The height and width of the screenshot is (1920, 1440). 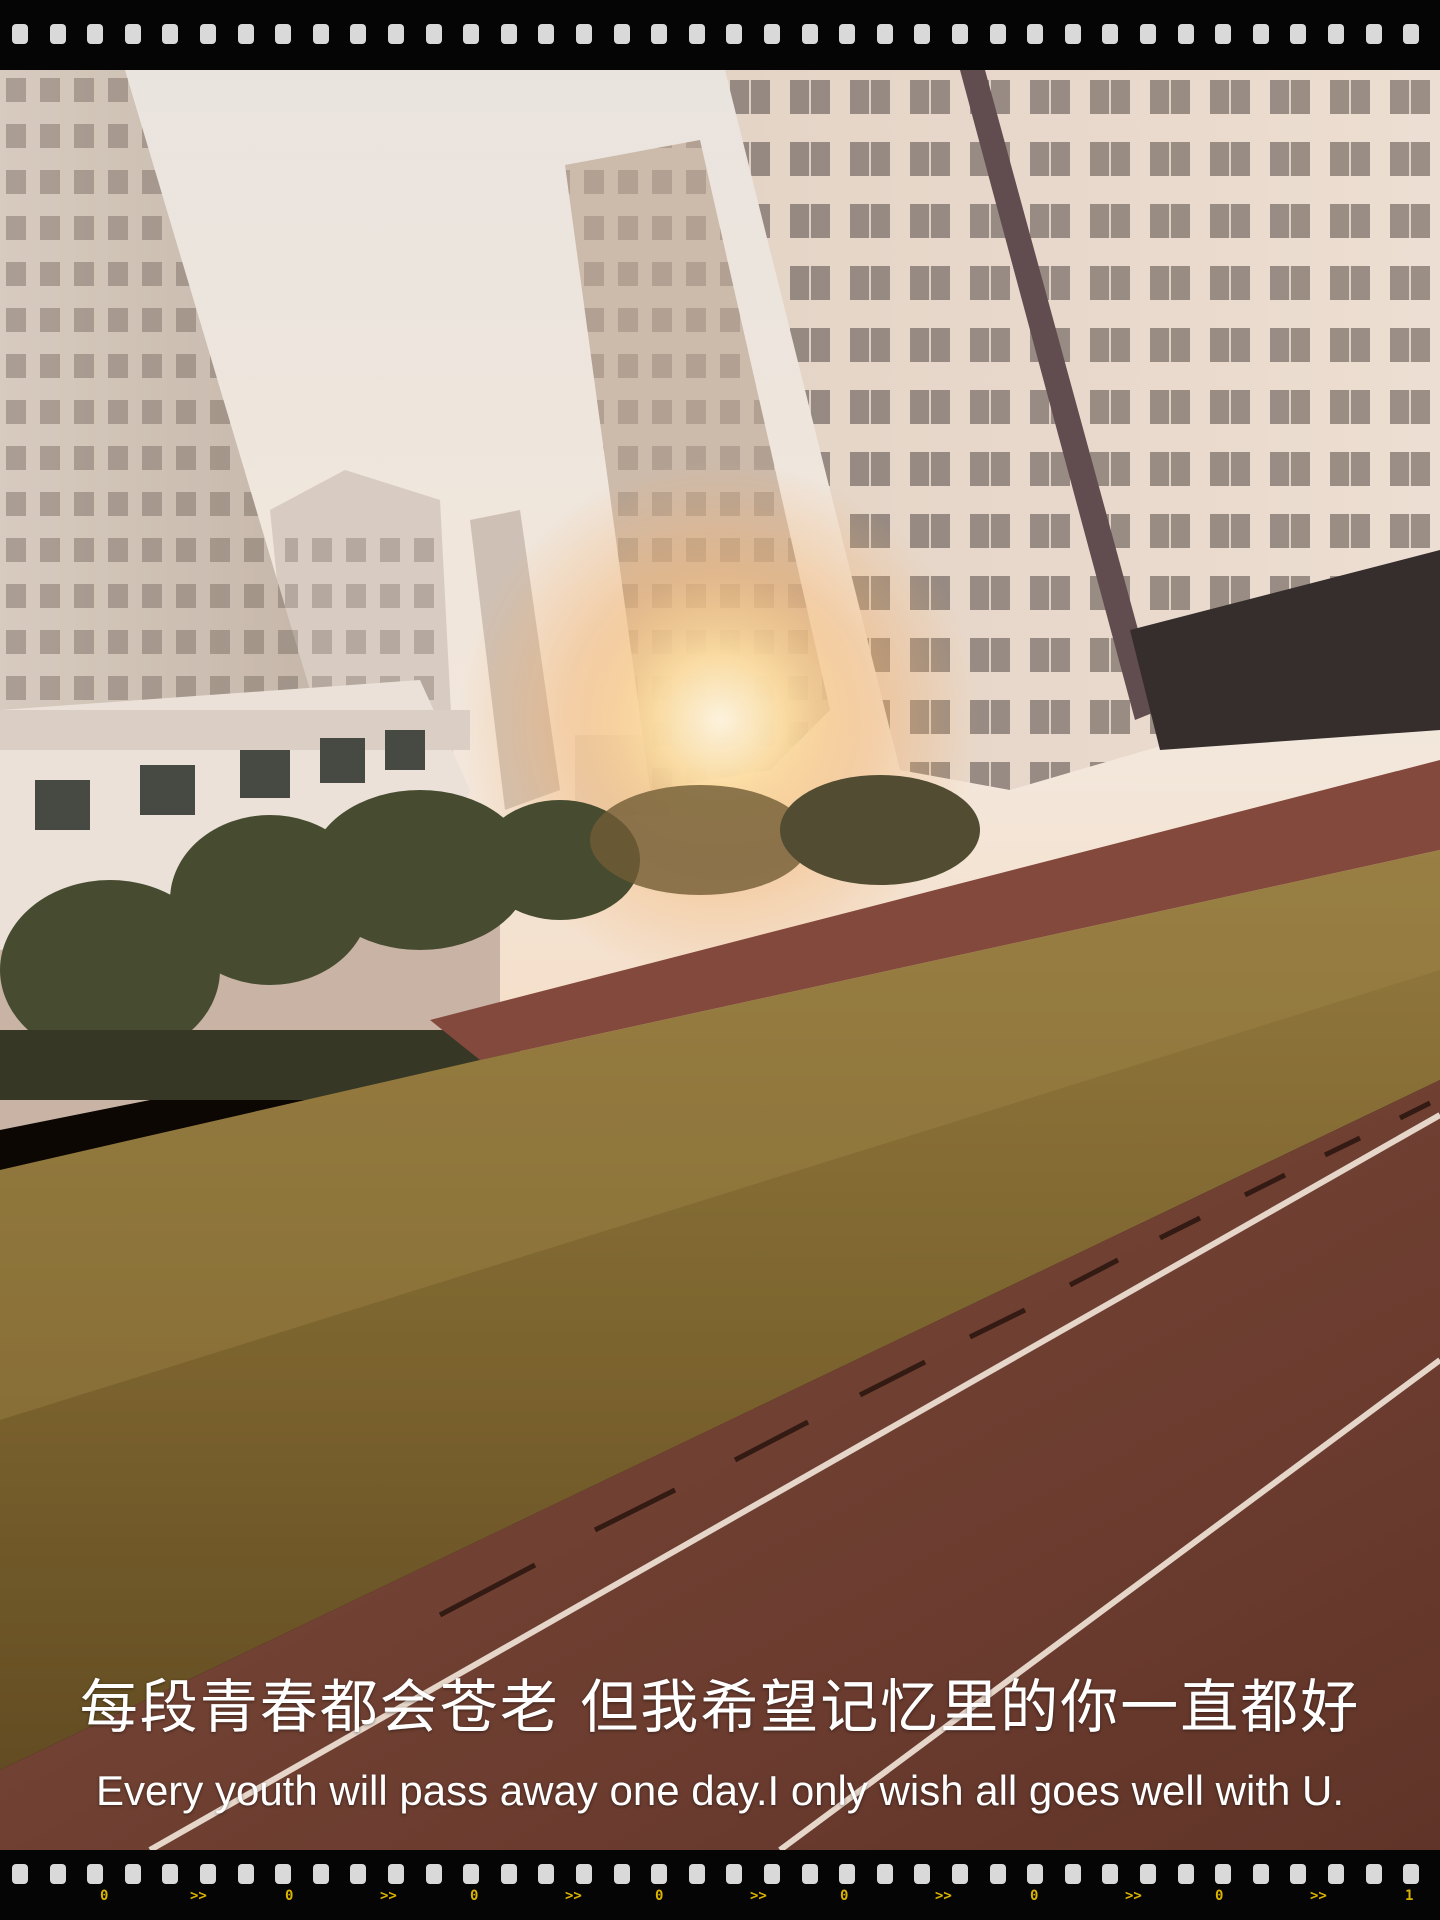 I want to click on film-strip-bottom: 0 >> 0 >> 0 >> 0 >> 0 >> 0 >> 0 >> 1, so click(x=720, y=1885).